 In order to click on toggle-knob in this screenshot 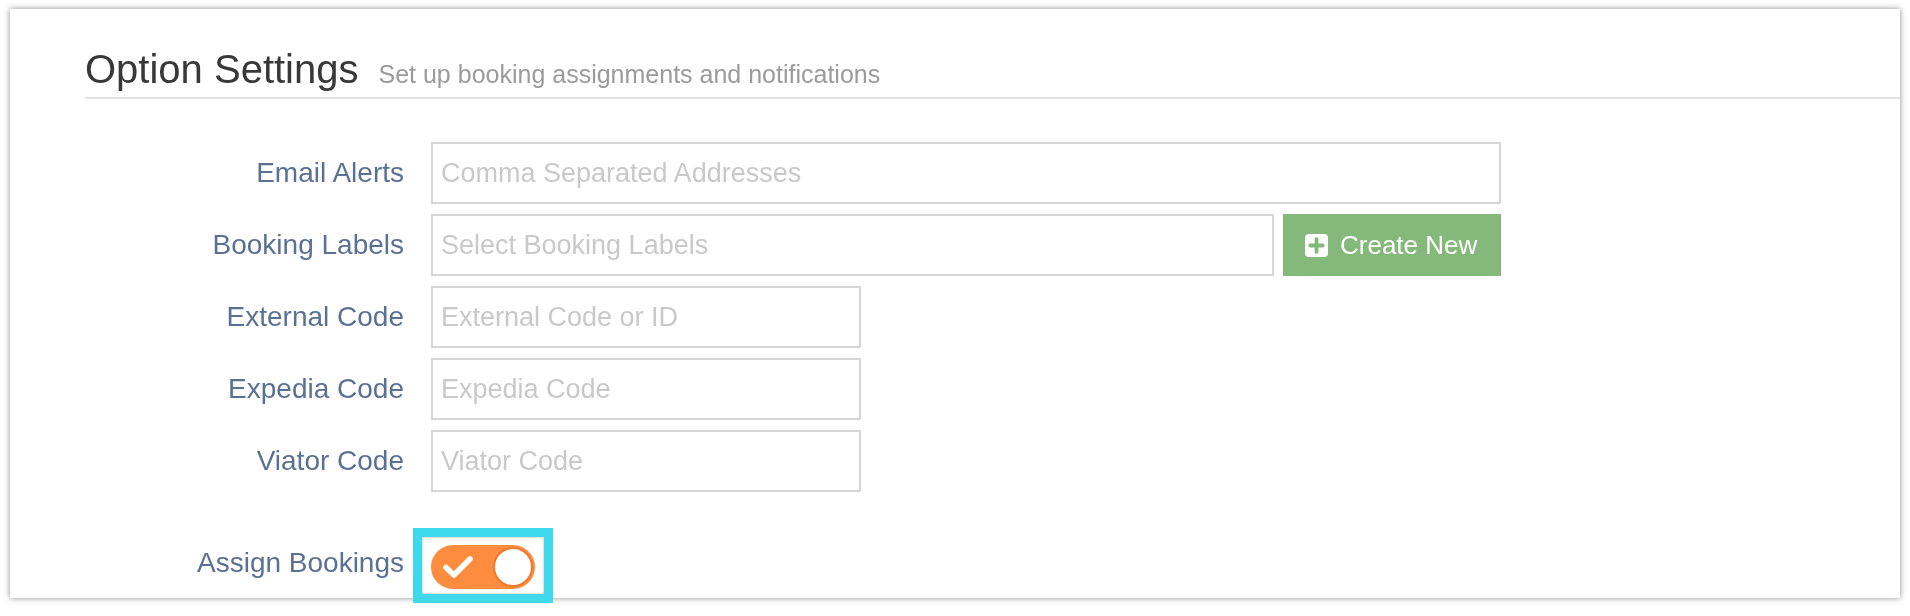, I will do `click(513, 567)`.